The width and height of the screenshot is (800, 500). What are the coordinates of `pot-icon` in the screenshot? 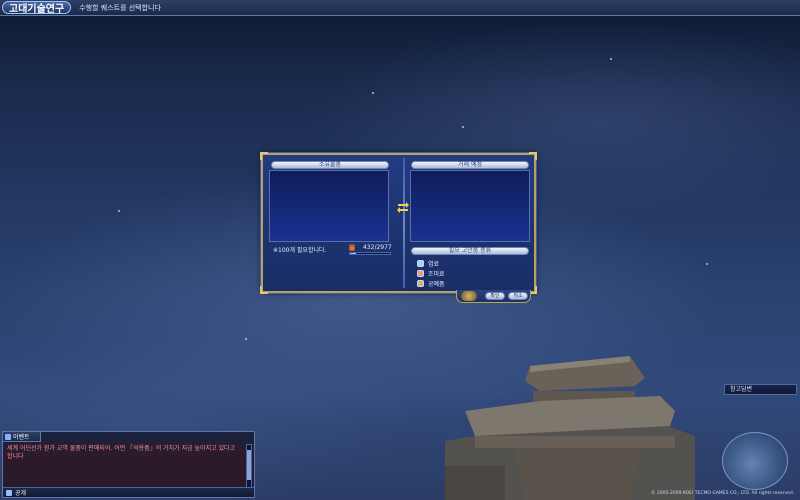 It's located at (352, 247).